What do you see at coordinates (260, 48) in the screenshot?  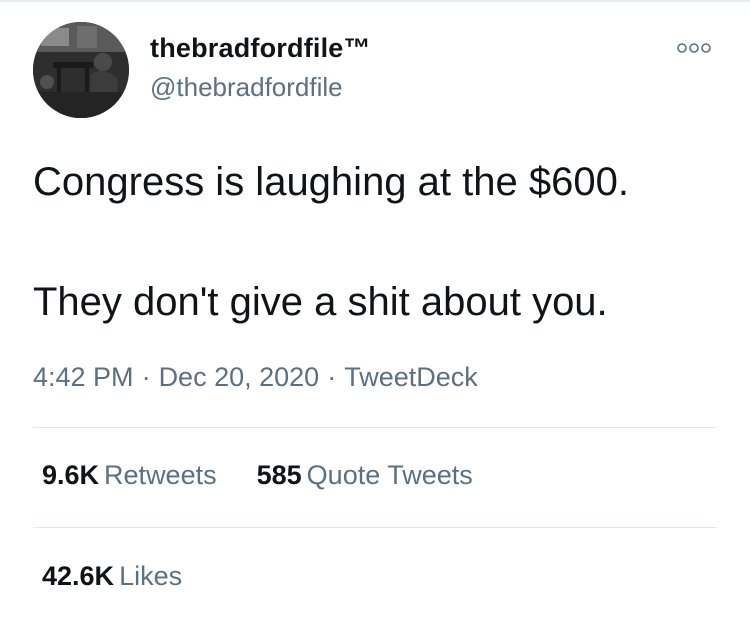 I see `display-name: thebradfordfile™` at bounding box center [260, 48].